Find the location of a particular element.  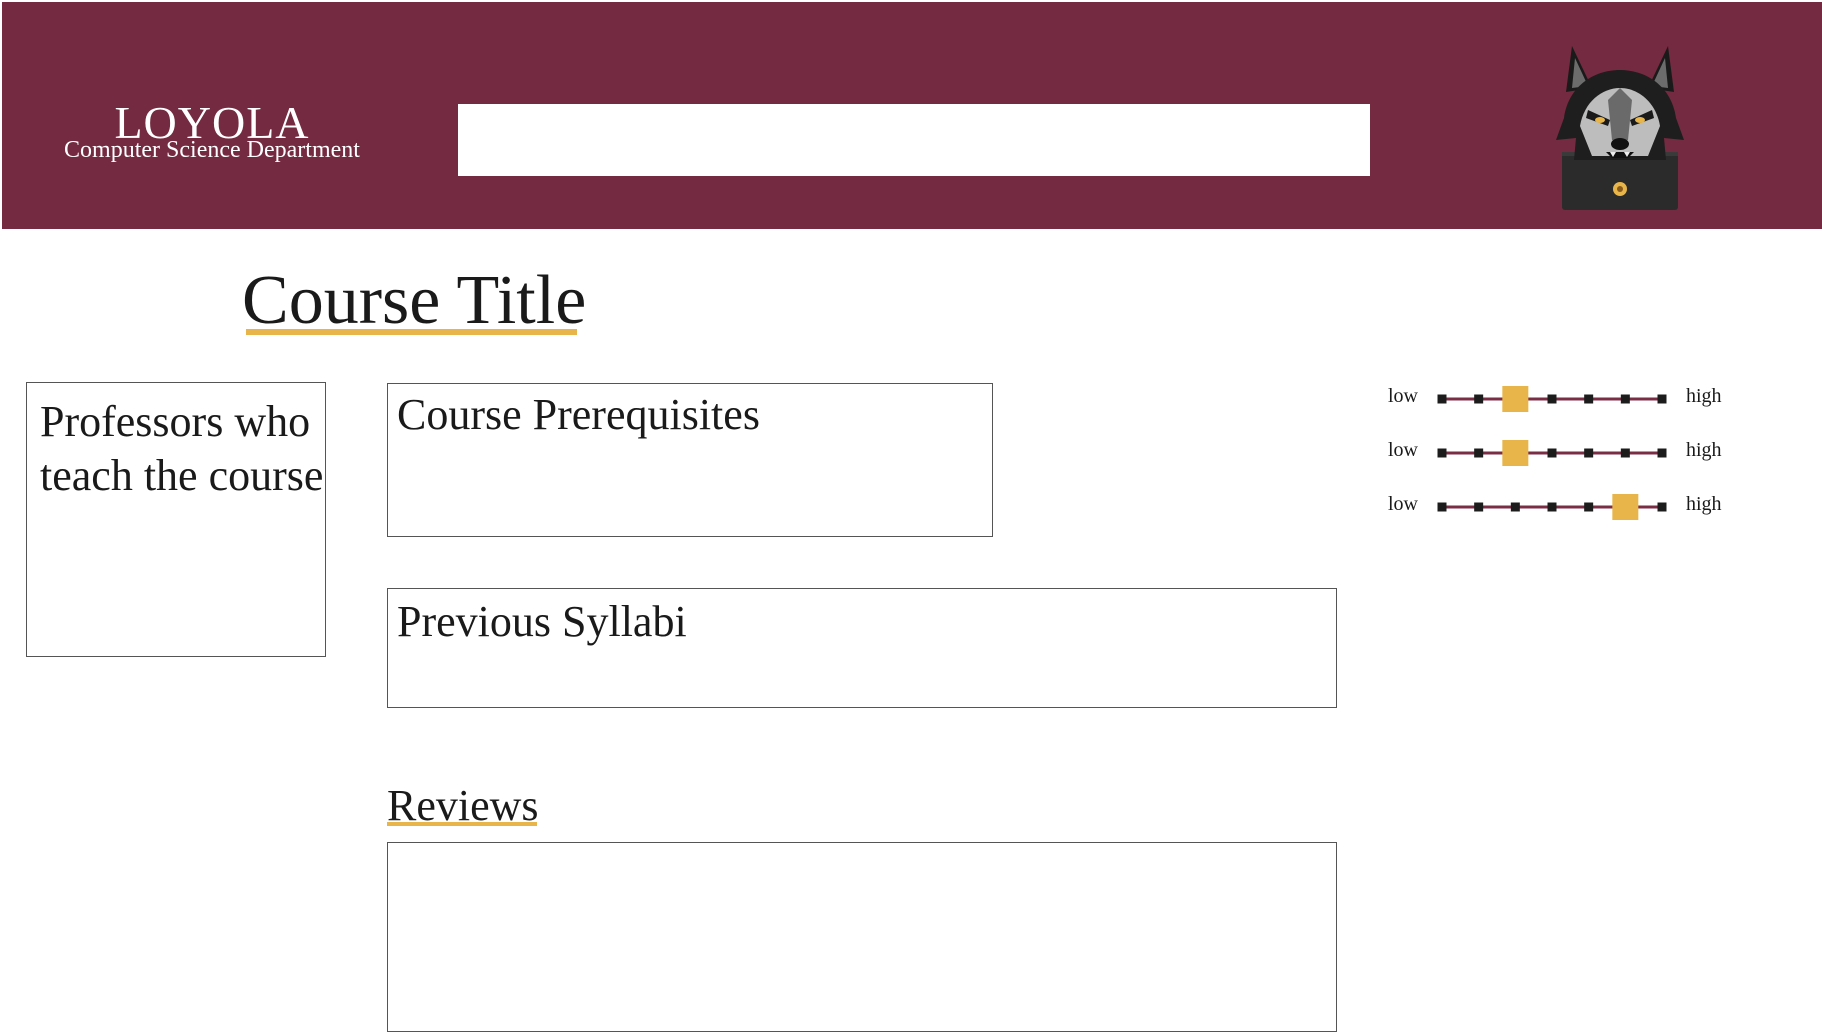

wolf-mascot-icon is located at coordinates (1620, 128).